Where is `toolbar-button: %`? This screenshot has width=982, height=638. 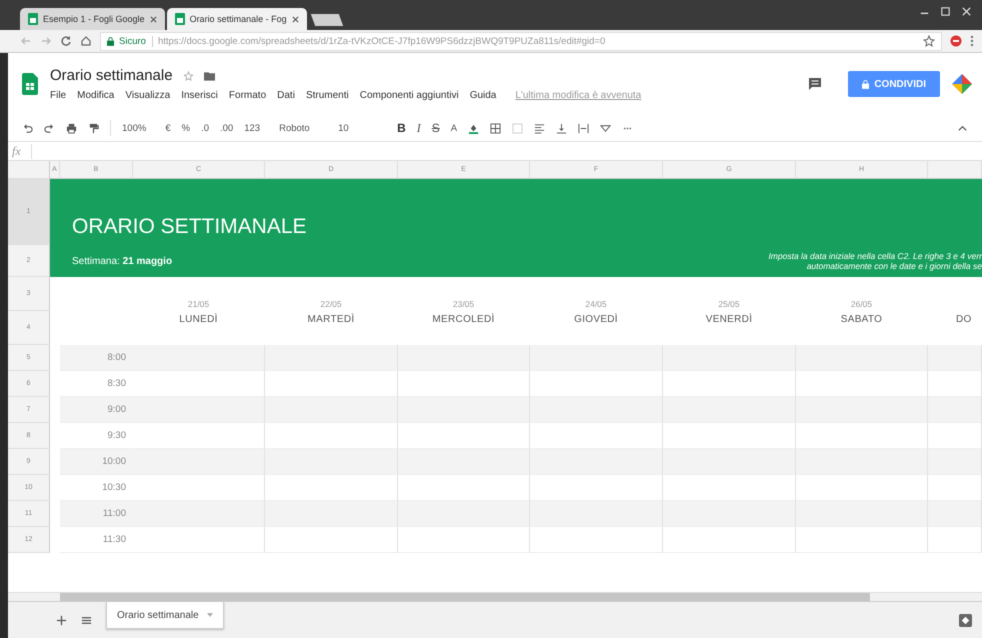
toolbar-button: % is located at coordinates (186, 128).